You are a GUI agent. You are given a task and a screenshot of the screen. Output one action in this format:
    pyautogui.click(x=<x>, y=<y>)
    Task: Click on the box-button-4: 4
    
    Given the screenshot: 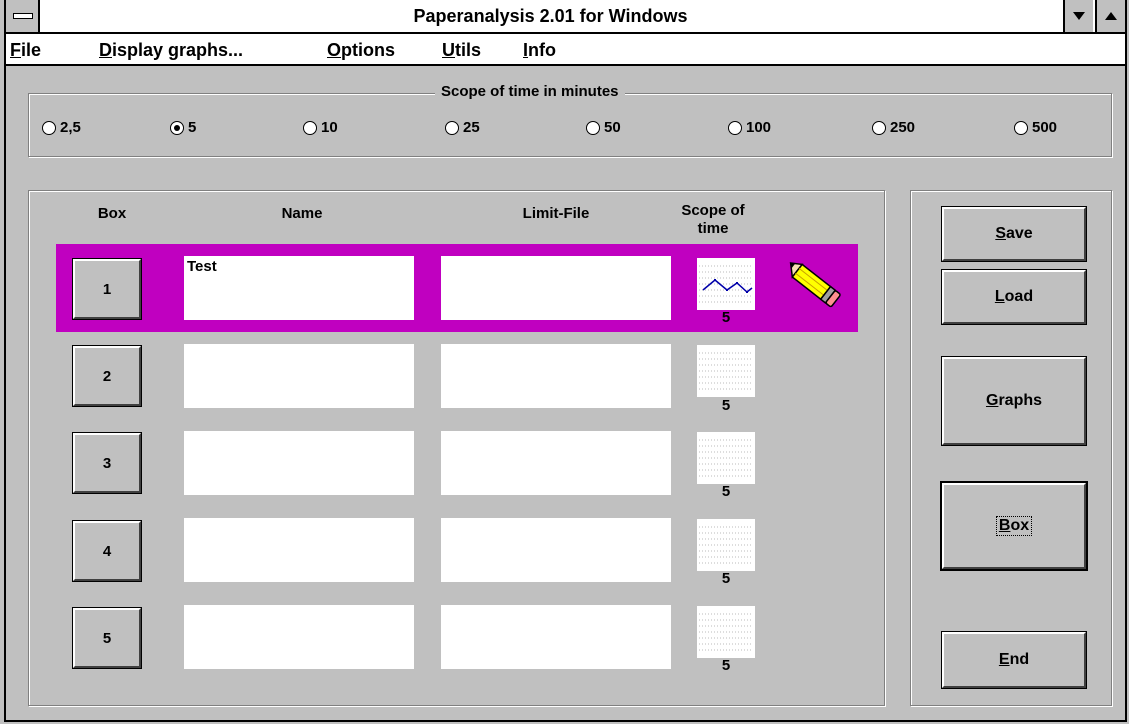 What is the action you would take?
    pyautogui.click(x=107, y=551)
    